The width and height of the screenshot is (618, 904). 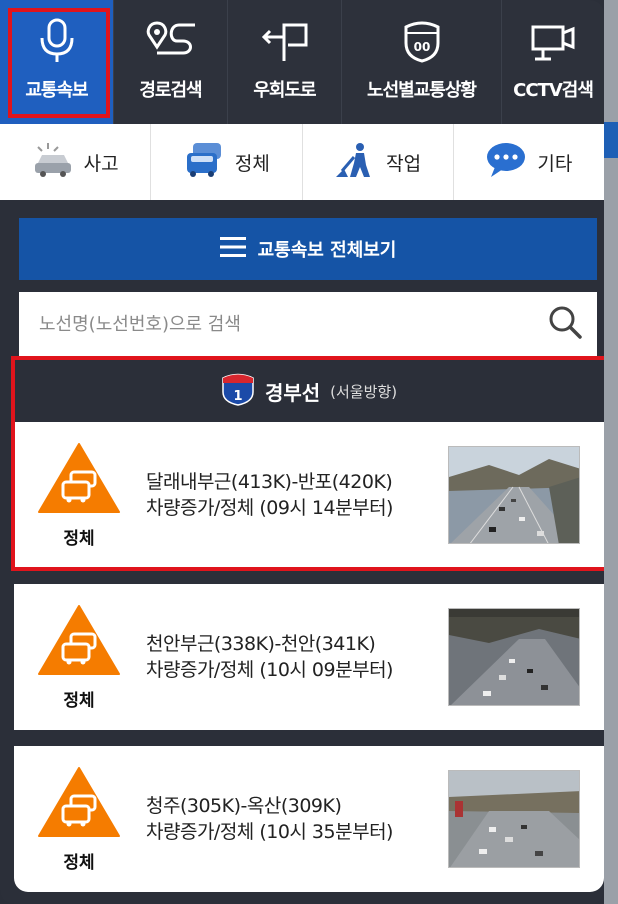 I want to click on route-search-bar, so click(x=308, y=324).